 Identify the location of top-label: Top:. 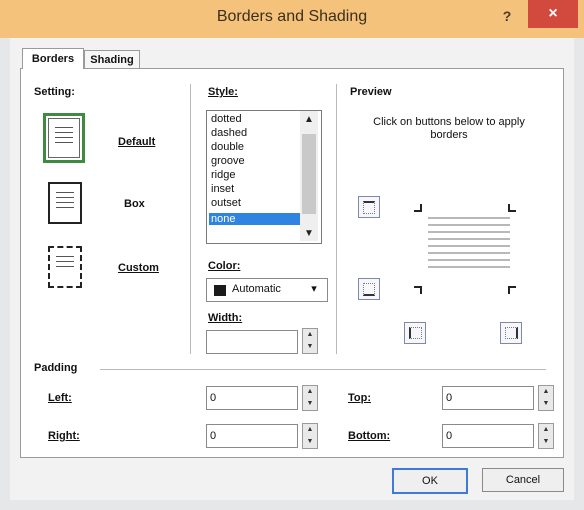
(360, 398).